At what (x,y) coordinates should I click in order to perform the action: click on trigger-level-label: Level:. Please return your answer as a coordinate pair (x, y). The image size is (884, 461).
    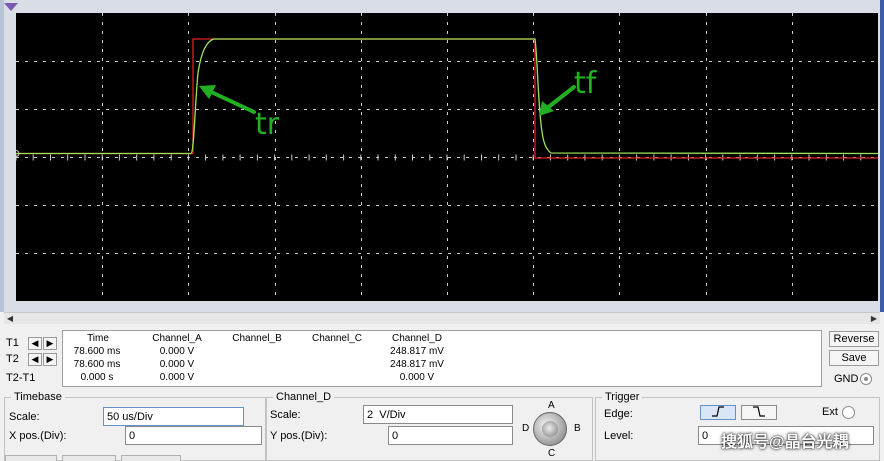
    Looking at the image, I should click on (619, 436).